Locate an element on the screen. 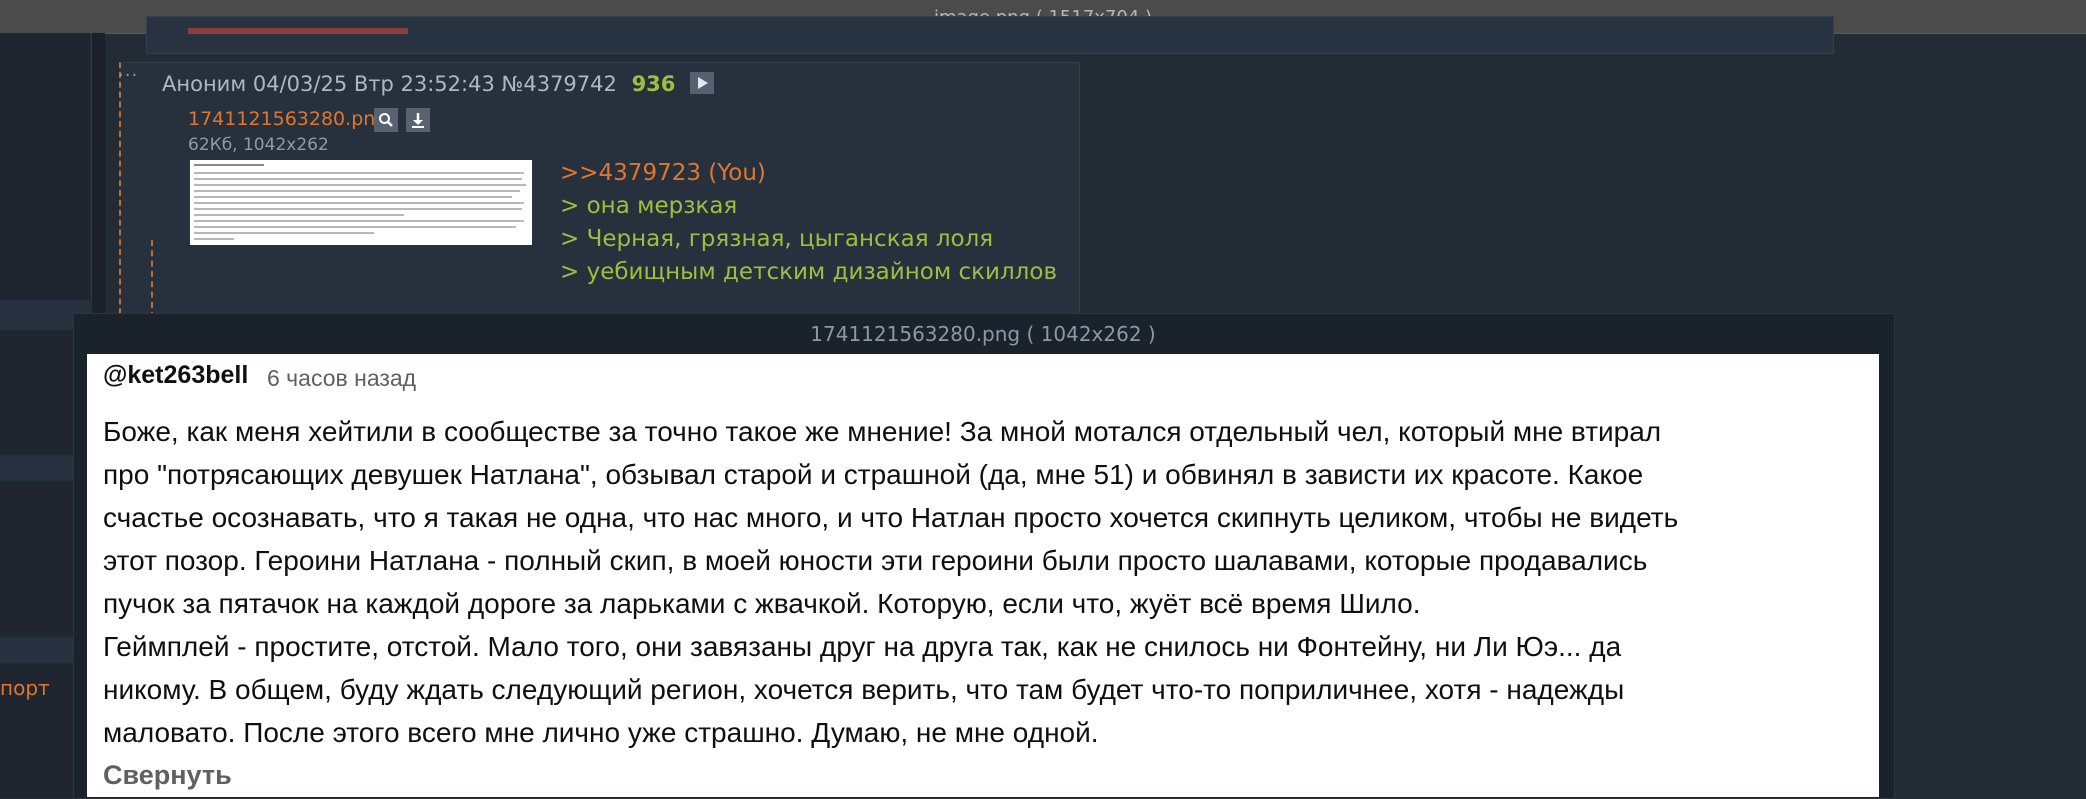 This screenshot has height=799, width=2086. viewer-title: 1741121563280.png ( 1042x262 ) is located at coordinates (983, 334).